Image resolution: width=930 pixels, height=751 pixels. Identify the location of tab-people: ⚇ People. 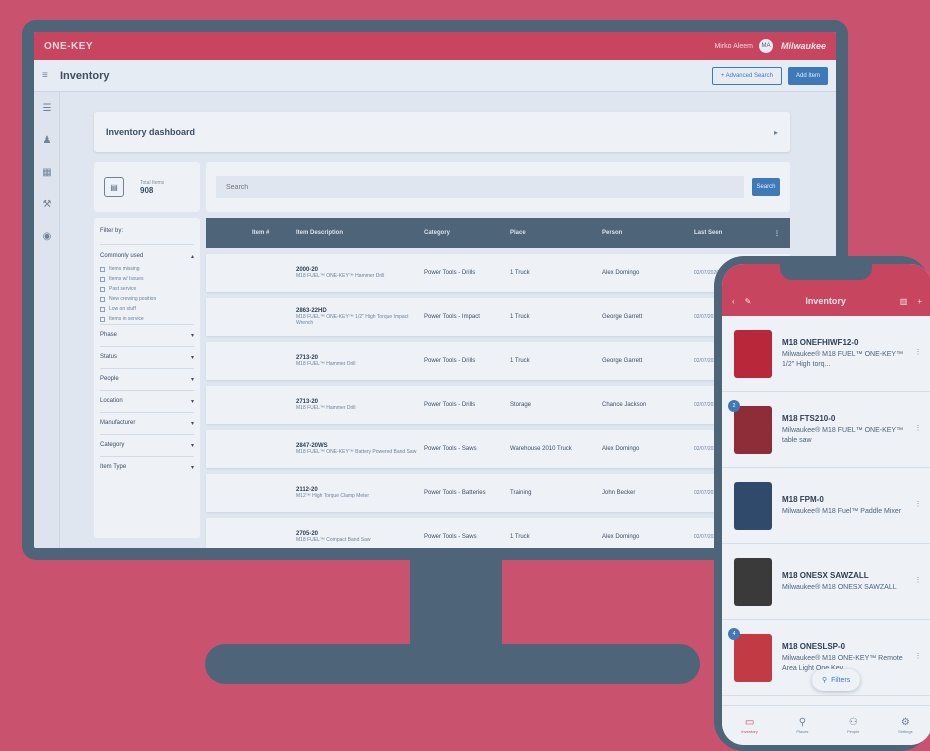
(853, 725).